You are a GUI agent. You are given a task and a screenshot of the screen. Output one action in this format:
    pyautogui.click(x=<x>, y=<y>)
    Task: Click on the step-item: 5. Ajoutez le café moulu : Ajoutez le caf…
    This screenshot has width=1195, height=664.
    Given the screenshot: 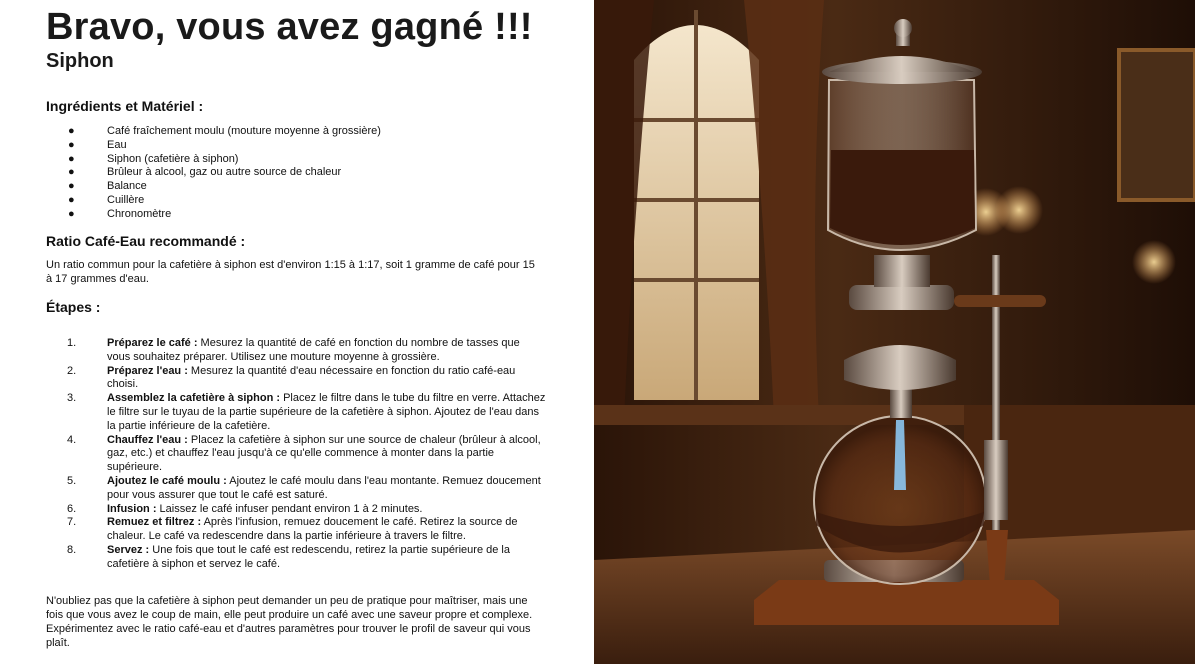 What is the action you would take?
    pyautogui.click(x=296, y=489)
    